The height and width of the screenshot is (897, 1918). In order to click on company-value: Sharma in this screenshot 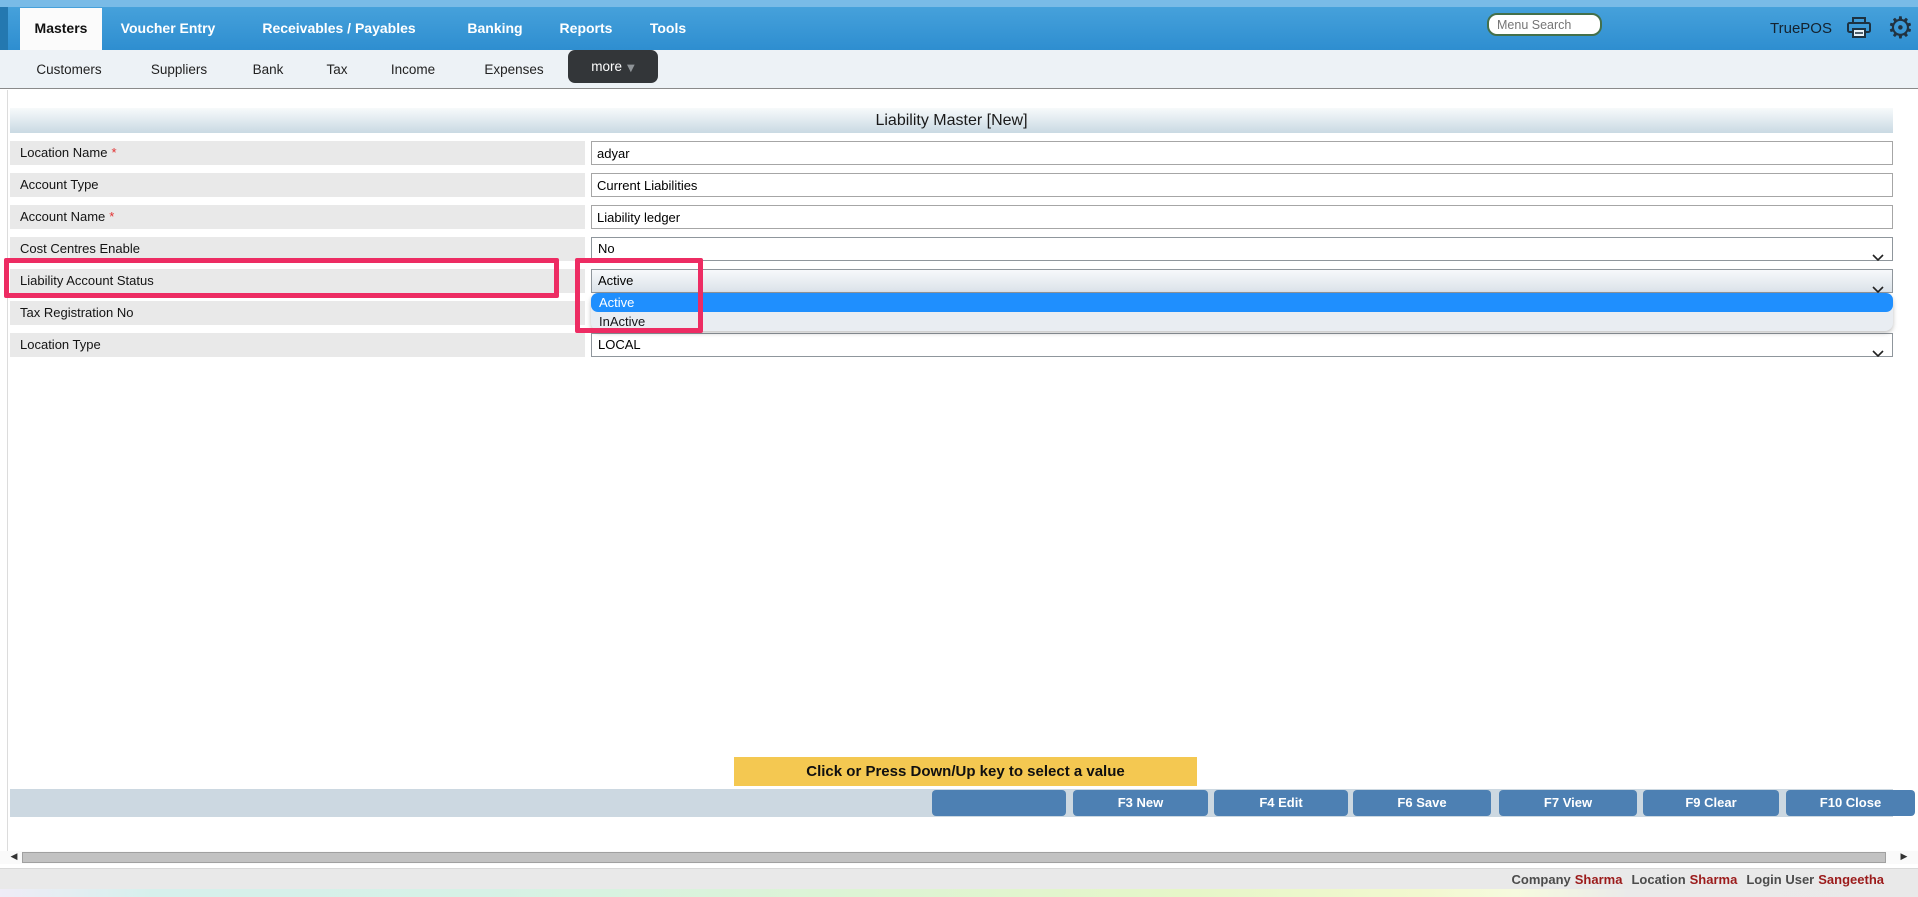, I will do `click(1598, 879)`.